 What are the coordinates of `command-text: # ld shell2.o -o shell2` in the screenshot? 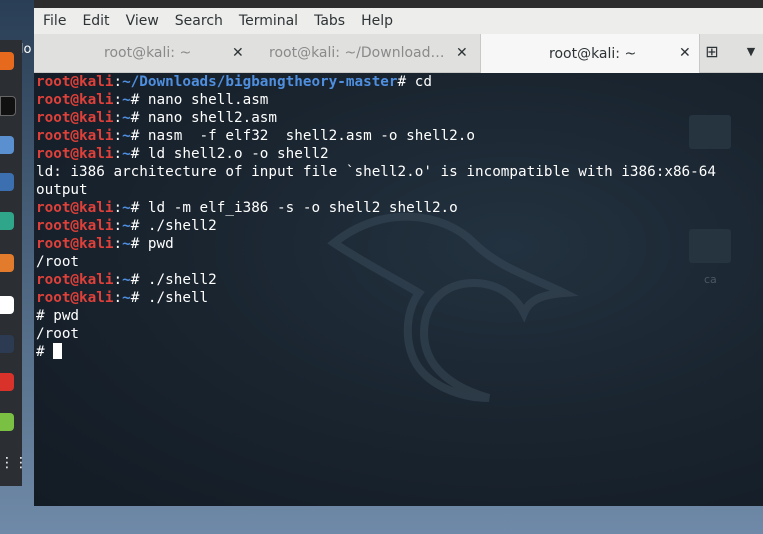 It's located at (229, 154).